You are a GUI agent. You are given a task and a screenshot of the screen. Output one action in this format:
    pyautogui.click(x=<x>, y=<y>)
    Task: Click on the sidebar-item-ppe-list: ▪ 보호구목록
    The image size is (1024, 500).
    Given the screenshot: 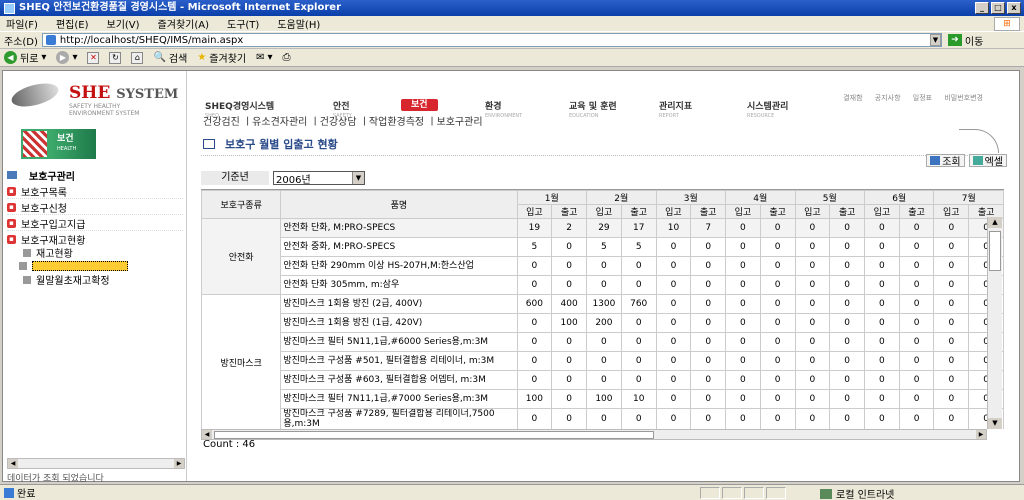 What is the action you would take?
    pyautogui.click(x=95, y=191)
    